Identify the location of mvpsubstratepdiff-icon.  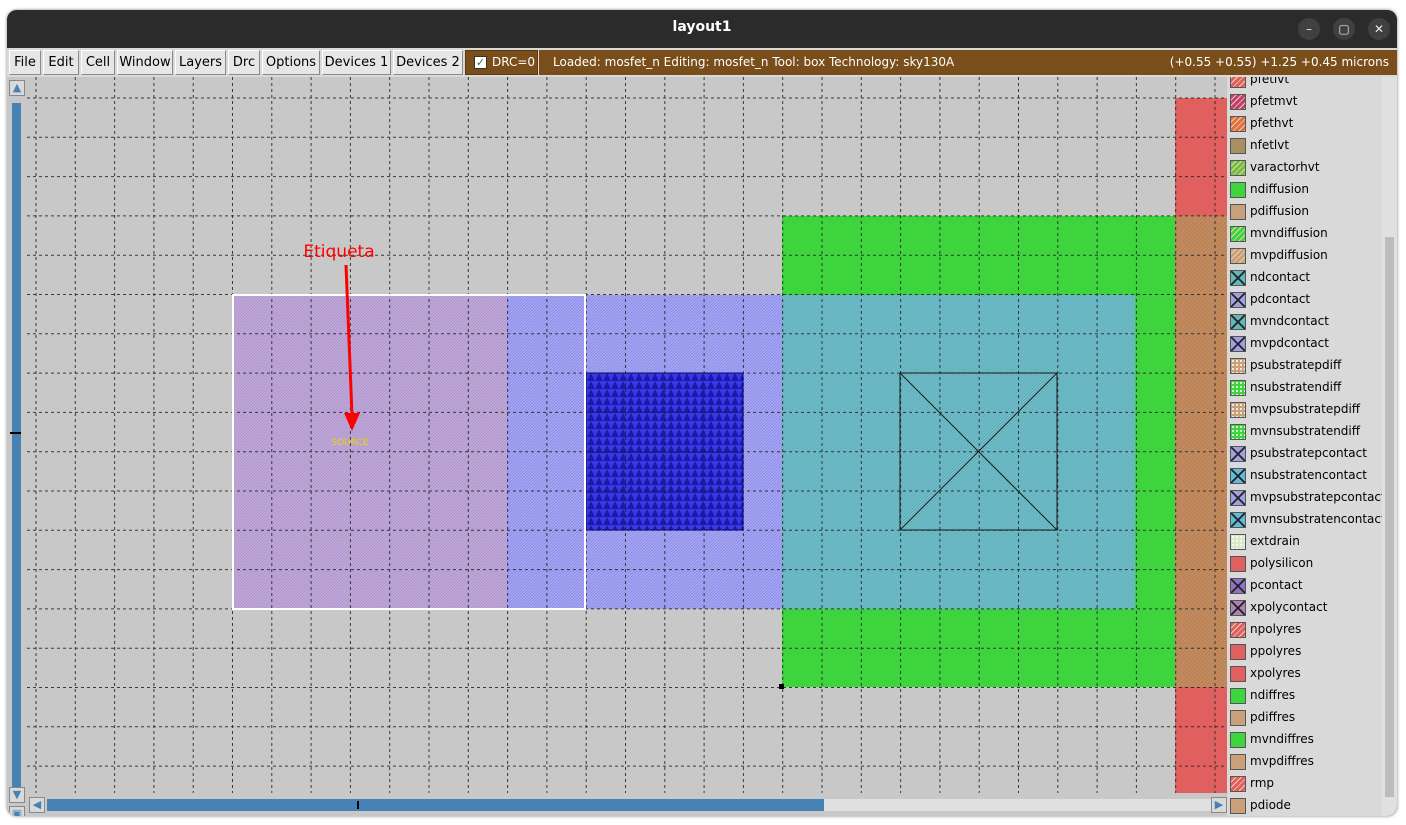
(1238, 410).